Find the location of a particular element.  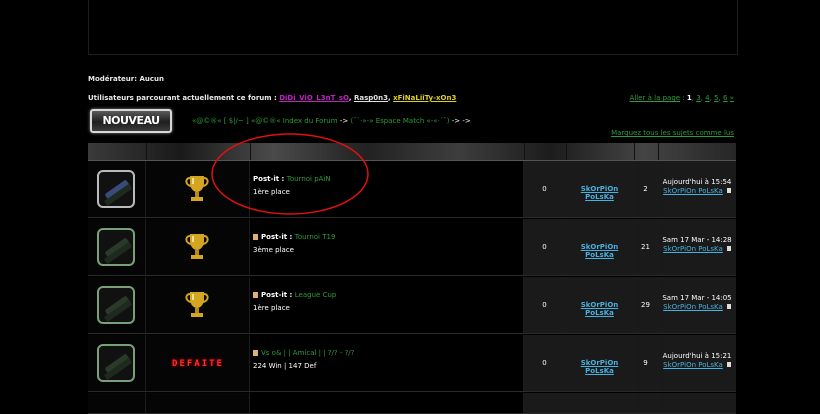

table-row is located at coordinates (412, 403).